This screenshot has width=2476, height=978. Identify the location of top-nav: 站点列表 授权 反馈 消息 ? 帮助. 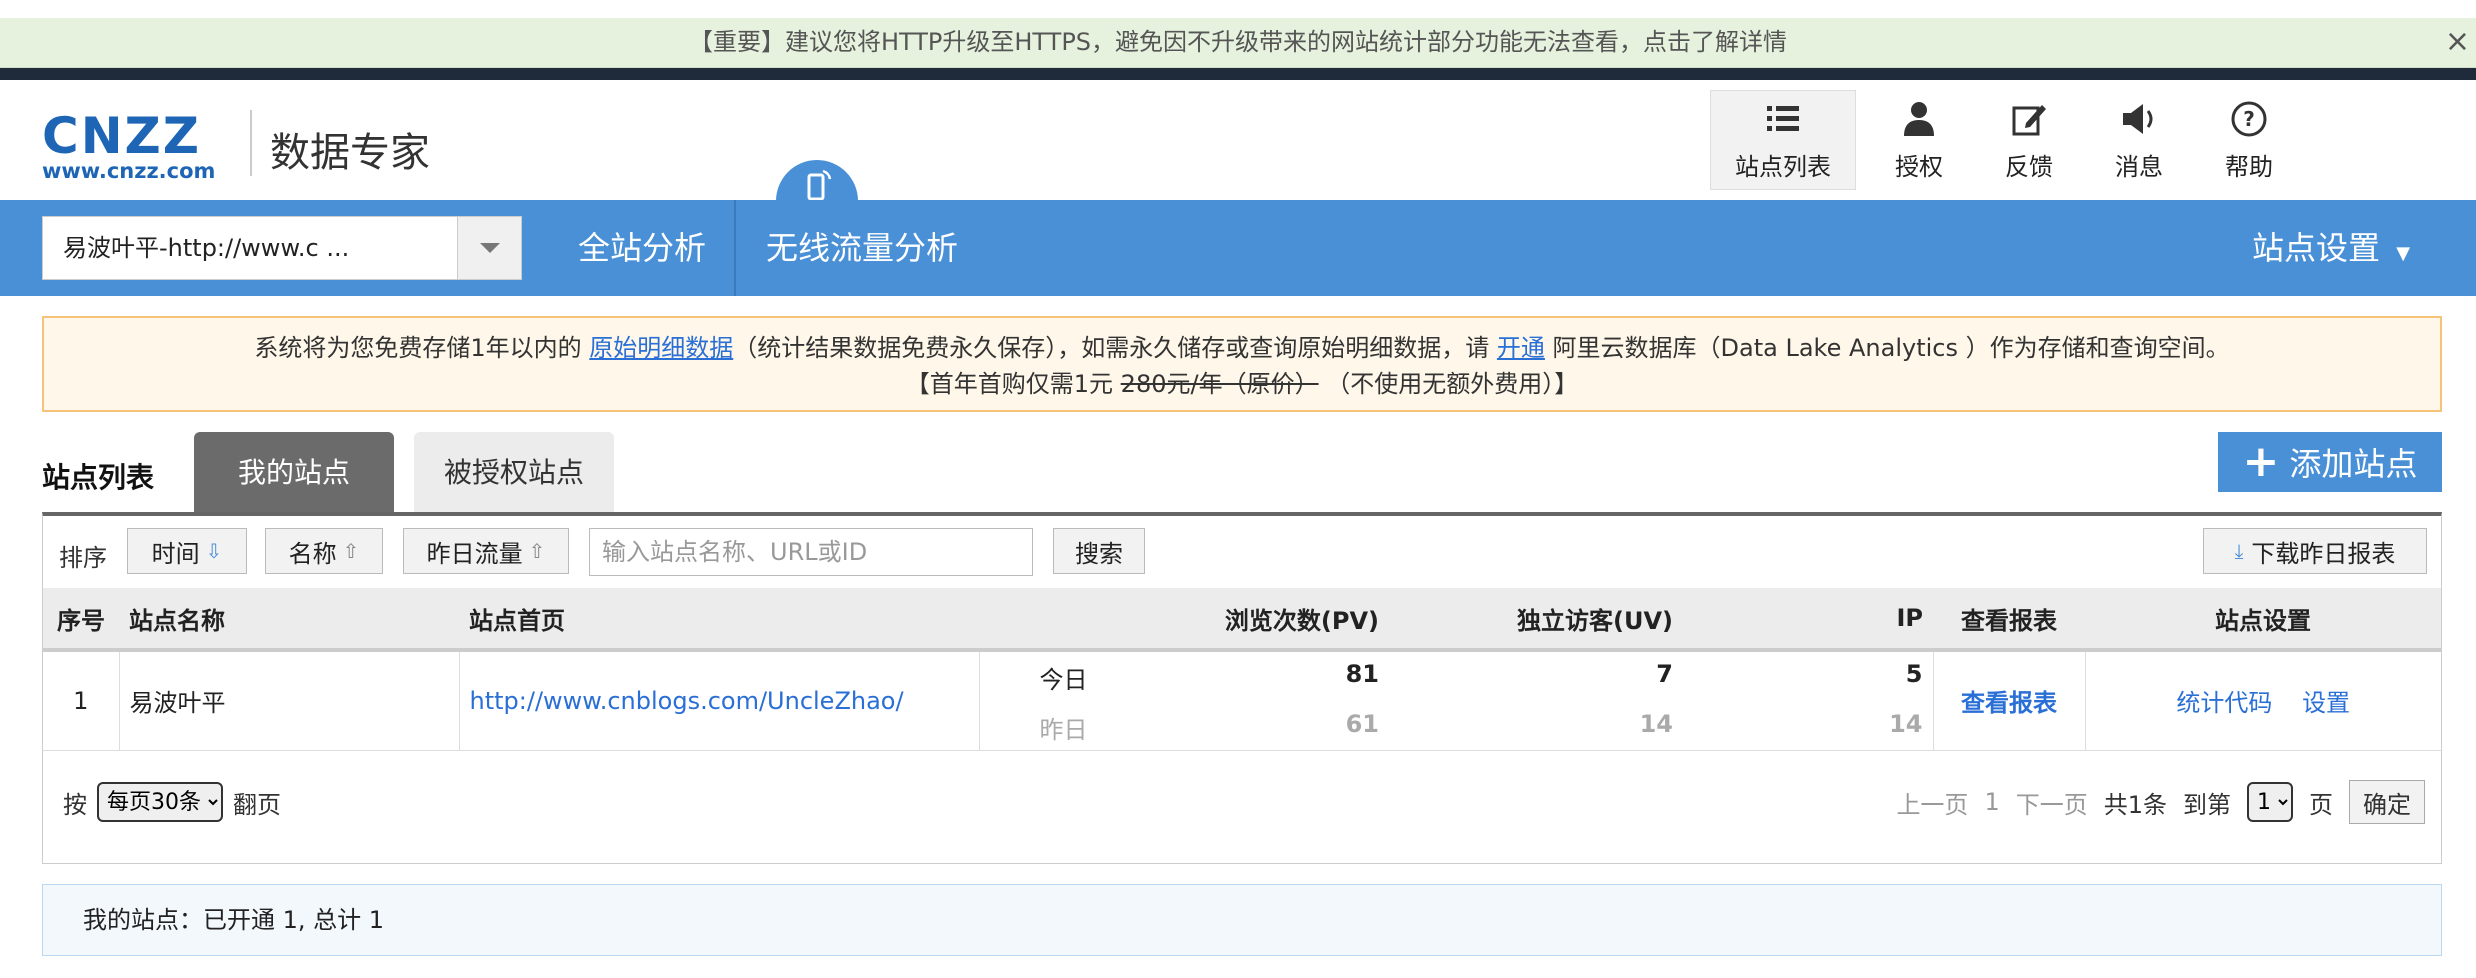
(2007, 140).